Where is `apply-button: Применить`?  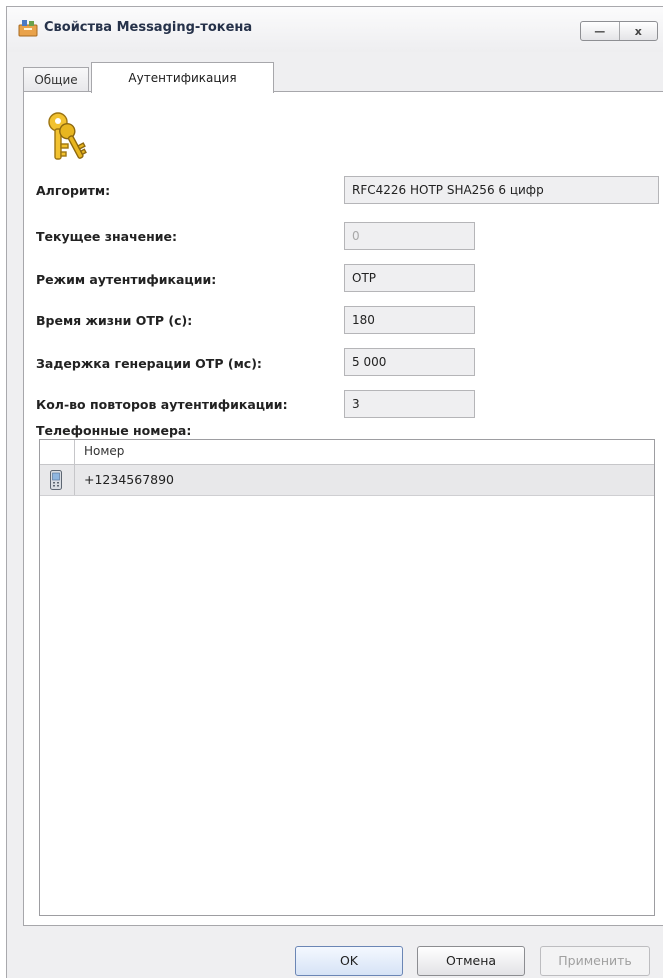 apply-button: Применить is located at coordinates (595, 961).